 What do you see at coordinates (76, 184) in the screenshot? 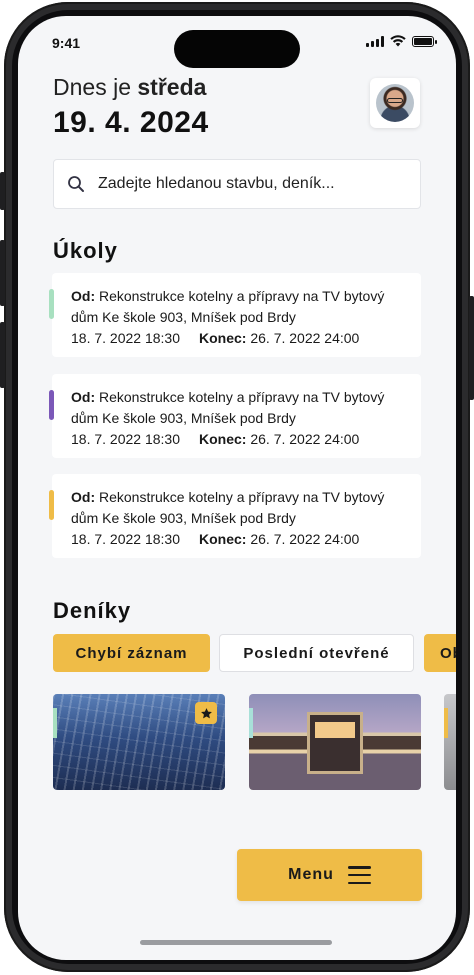
I see `search-icon` at bounding box center [76, 184].